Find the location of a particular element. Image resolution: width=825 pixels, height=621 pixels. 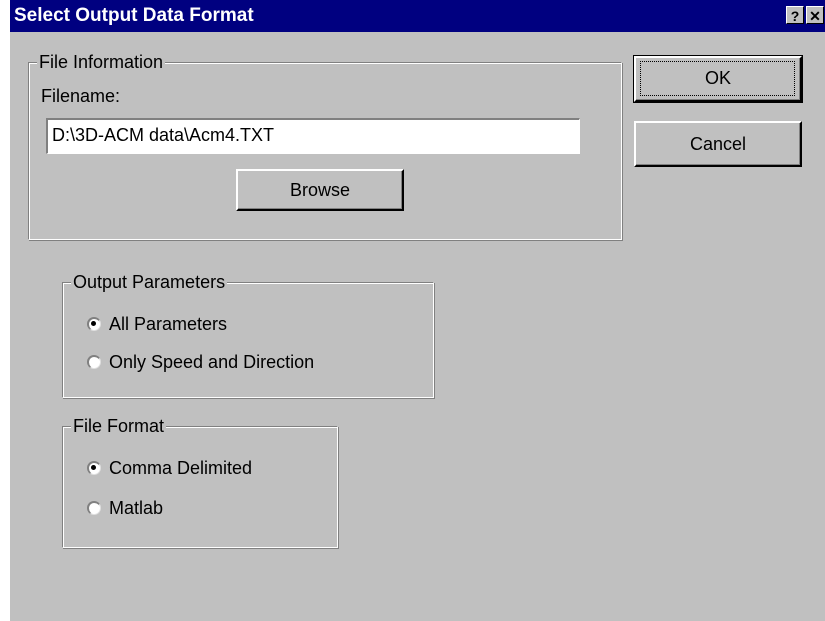

ok-focus-rect is located at coordinates (717, 78).